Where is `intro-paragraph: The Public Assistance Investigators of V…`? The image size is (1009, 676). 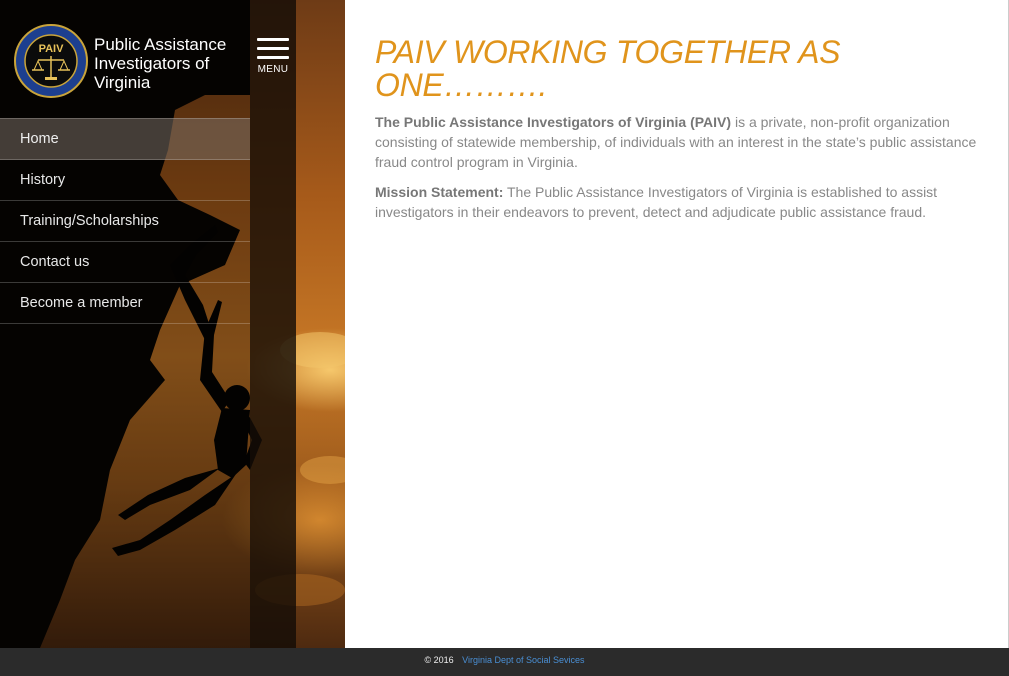
intro-paragraph: The Public Assistance Investigators of V… is located at coordinates (682, 142).